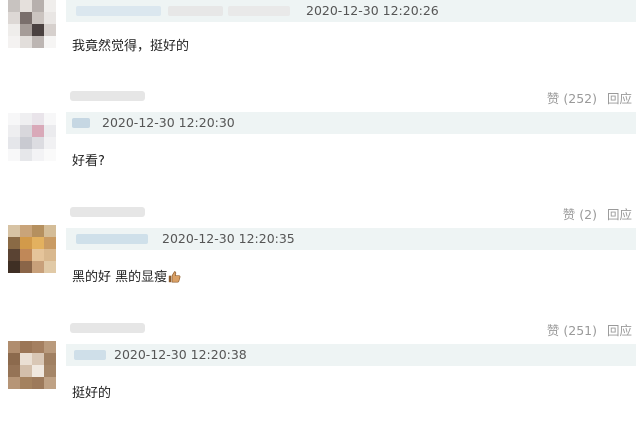 The image size is (640, 429). What do you see at coordinates (351, 123) in the screenshot?
I see `comment-meta-bar: 2020-12-30 12:20:30` at bounding box center [351, 123].